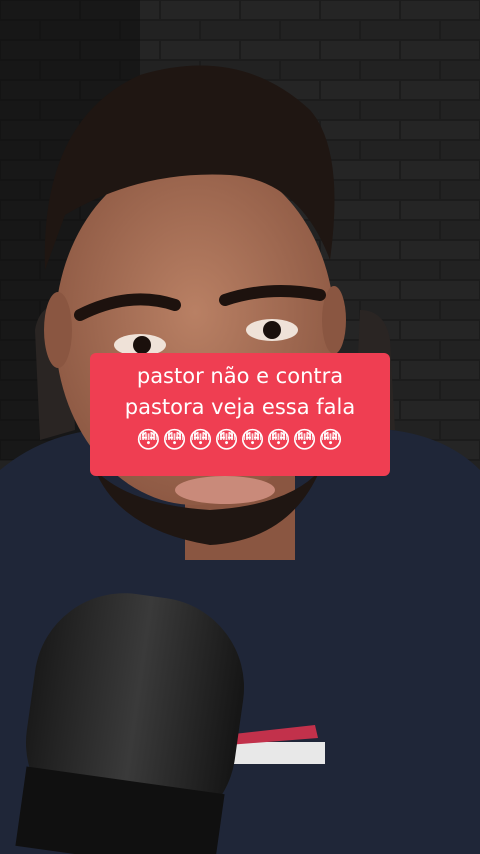  What do you see at coordinates (275, 753) in the screenshot?
I see `shirt-logo` at bounding box center [275, 753].